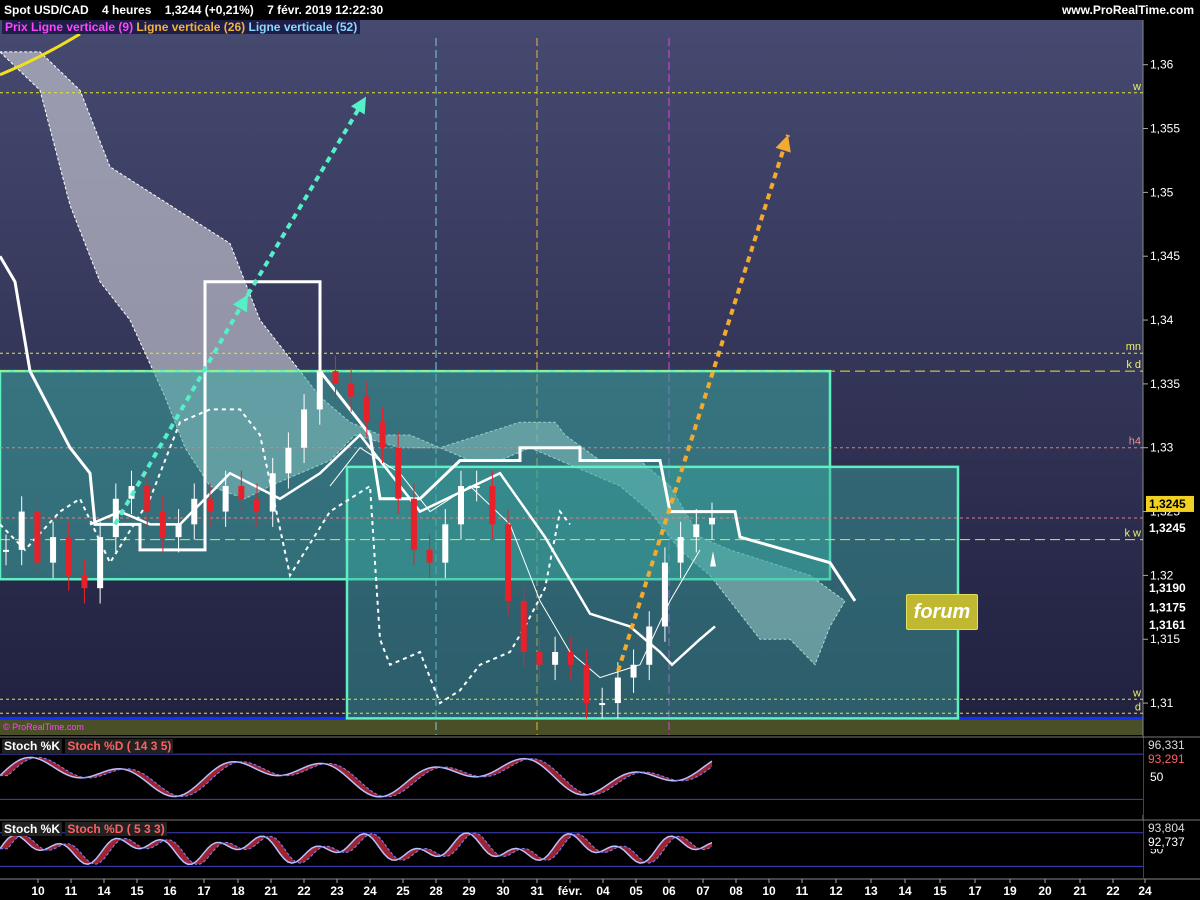 The image size is (1200, 900). Describe the element at coordinates (1165, 256) in the screenshot. I see `y-tick-label: 1,345` at that location.